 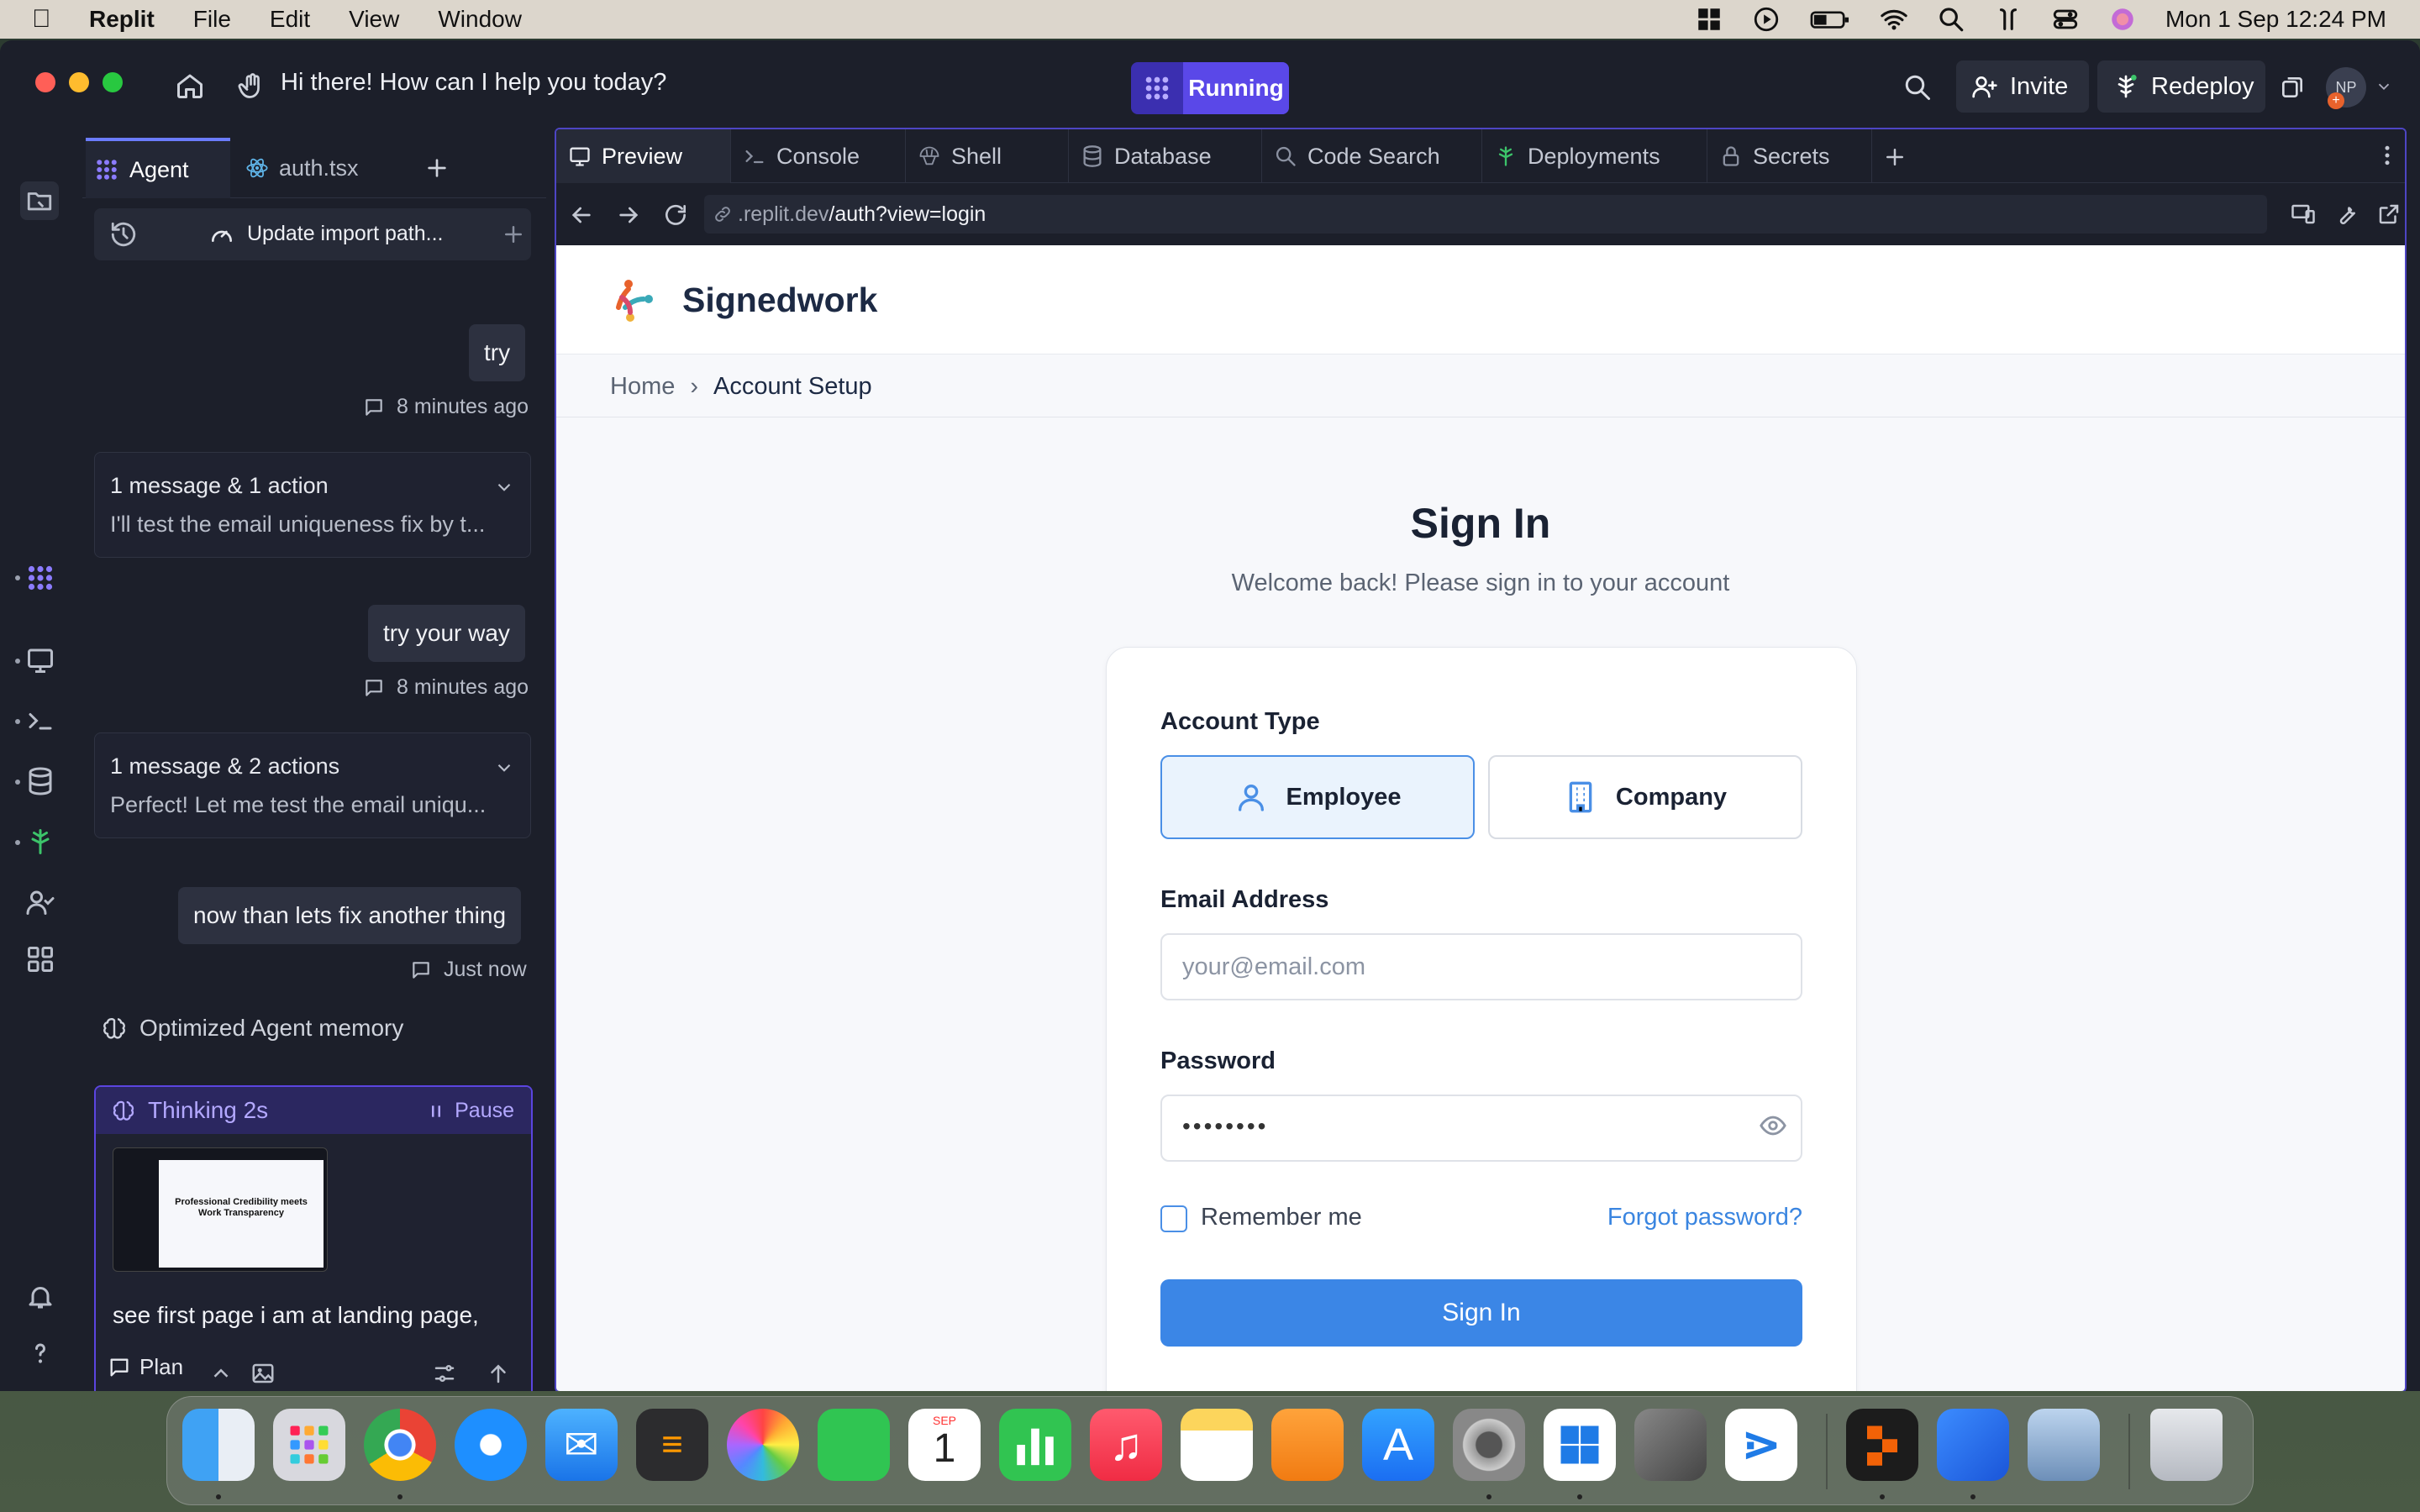 I want to click on files-icon, so click(x=39, y=200).